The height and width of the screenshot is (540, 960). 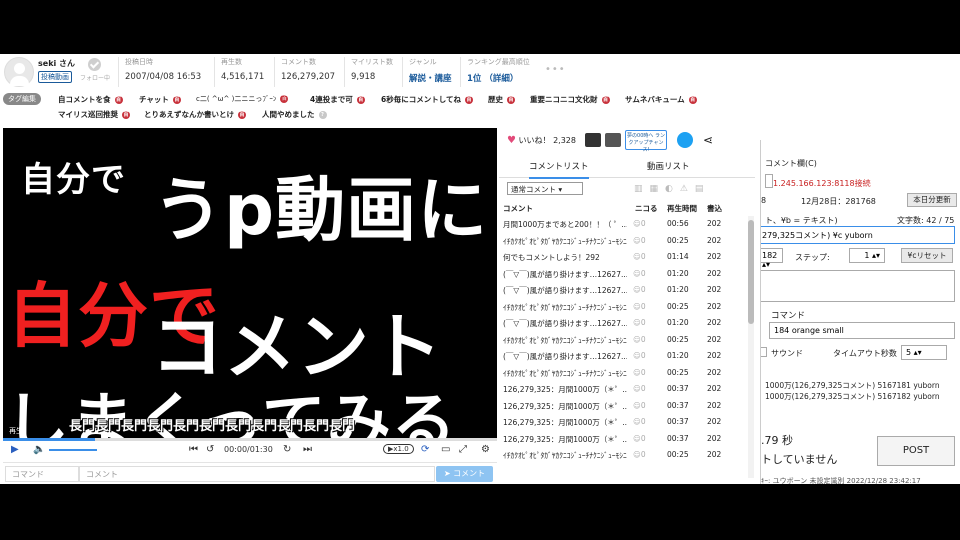 What do you see at coordinates (73, 450) in the screenshot?
I see `volume-slider` at bounding box center [73, 450].